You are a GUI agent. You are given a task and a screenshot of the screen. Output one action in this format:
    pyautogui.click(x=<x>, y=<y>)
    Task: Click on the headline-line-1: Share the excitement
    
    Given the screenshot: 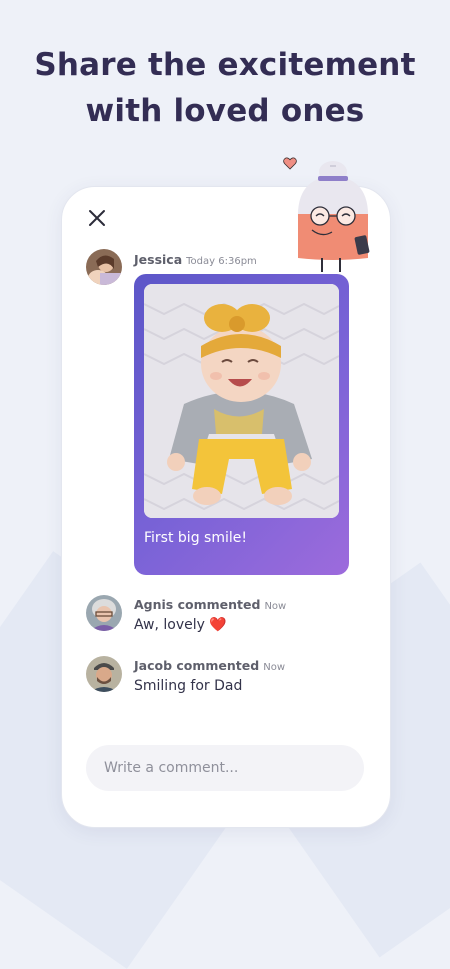 What is the action you would take?
    pyautogui.click(x=225, y=65)
    